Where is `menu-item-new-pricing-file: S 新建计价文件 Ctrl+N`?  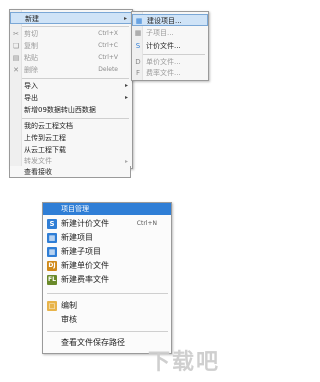 menu-item-new-pricing-file: S 新建计价文件 Ctrl+N is located at coordinates (107, 224).